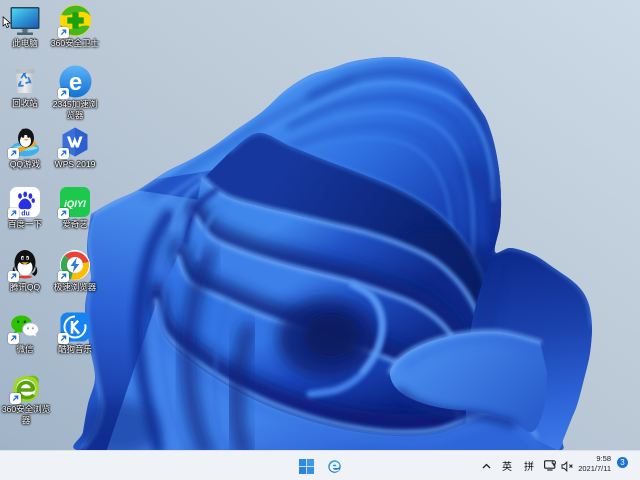 The height and width of the screenshot is (480, 640). Describe the element at coordinates (74, 82) in the screenshot. I see `svg-text: e` at that location.